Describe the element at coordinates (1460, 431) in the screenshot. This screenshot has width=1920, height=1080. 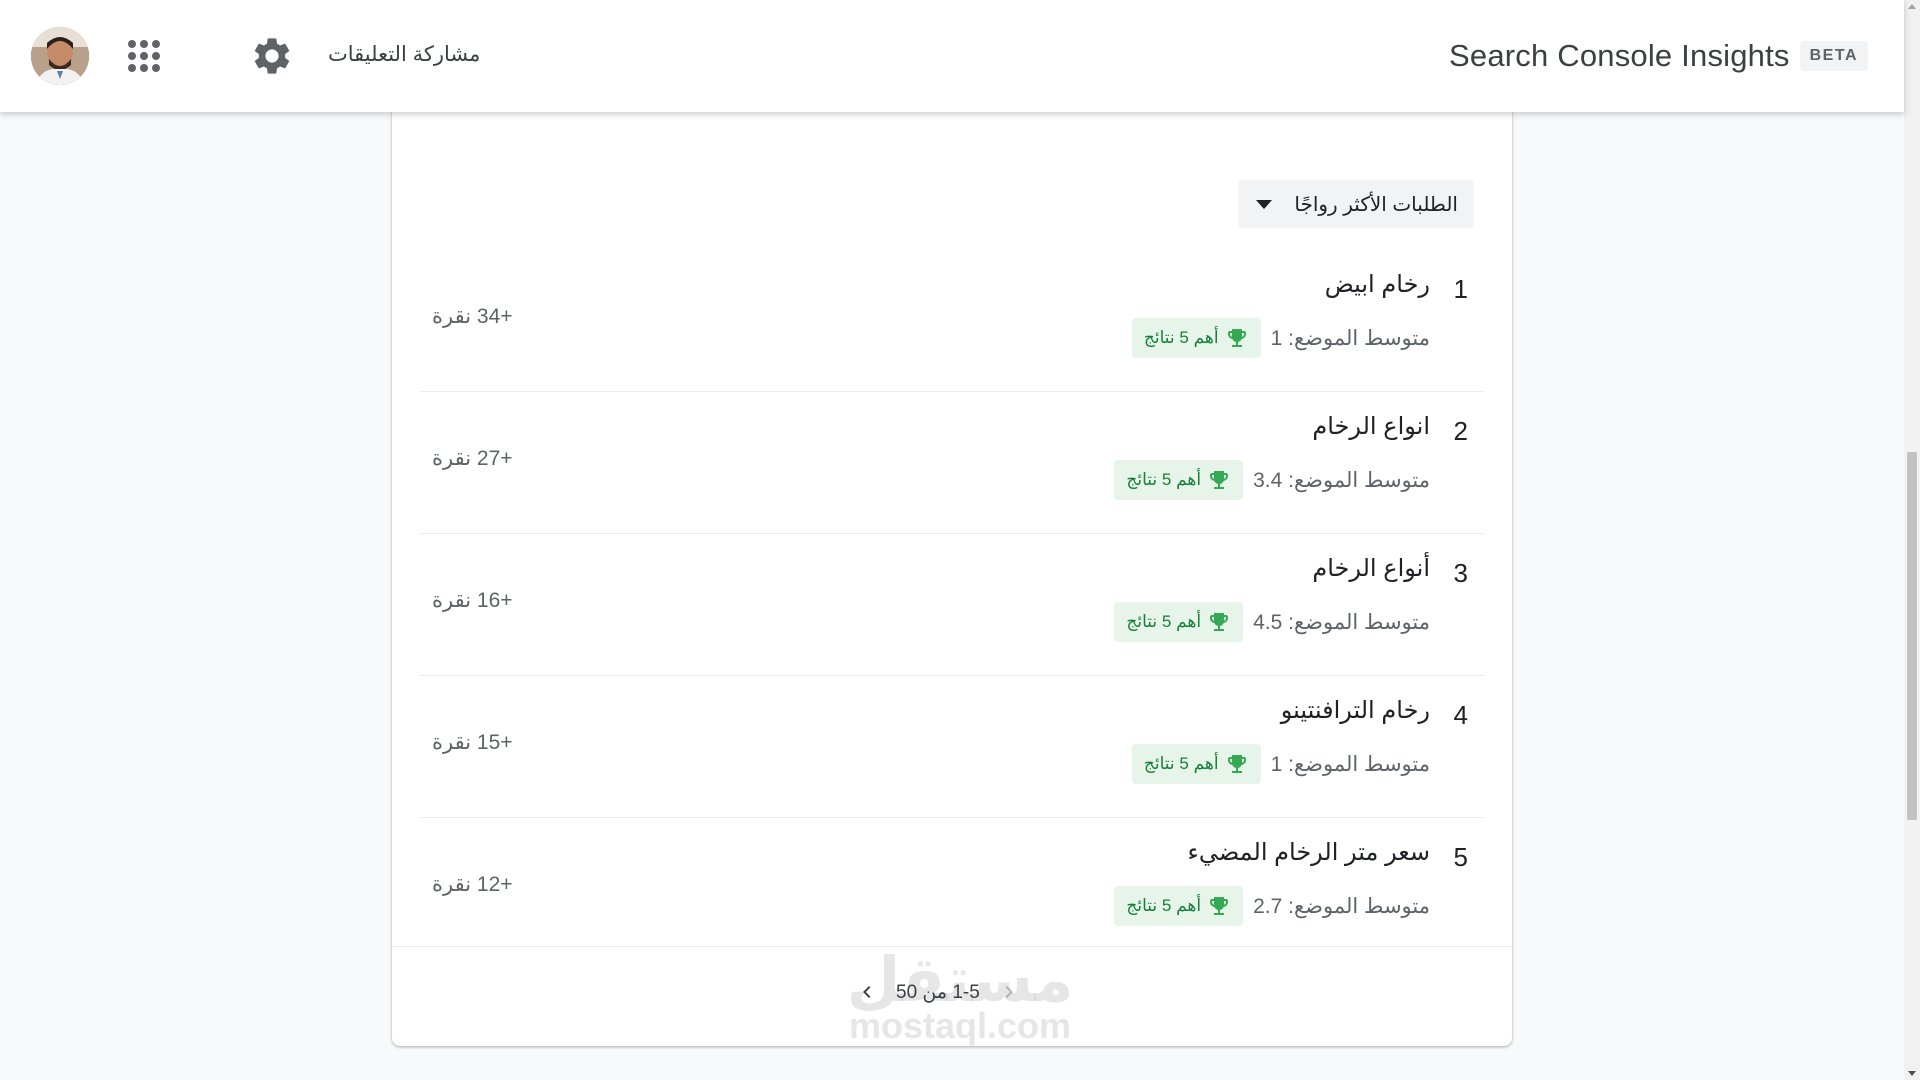
I see `rank-number: 2` at that location.